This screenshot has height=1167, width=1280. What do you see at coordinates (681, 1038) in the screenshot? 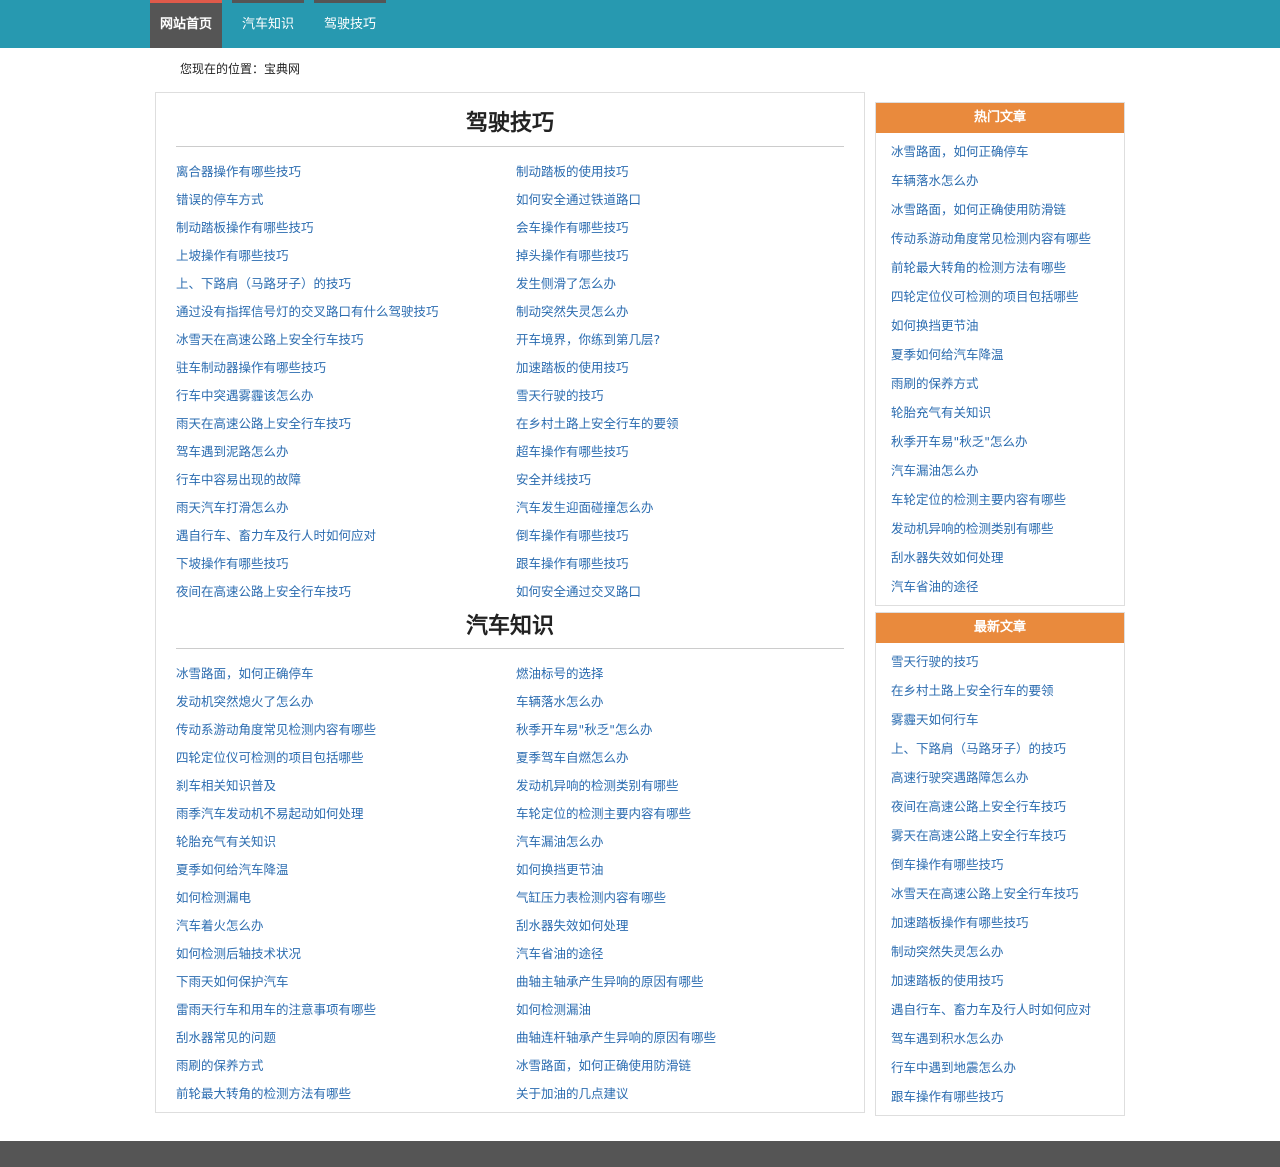
I see `article-link: 曲轴连杆轴承产生异响的原因有哪些` at bounding box center [681, 1038].